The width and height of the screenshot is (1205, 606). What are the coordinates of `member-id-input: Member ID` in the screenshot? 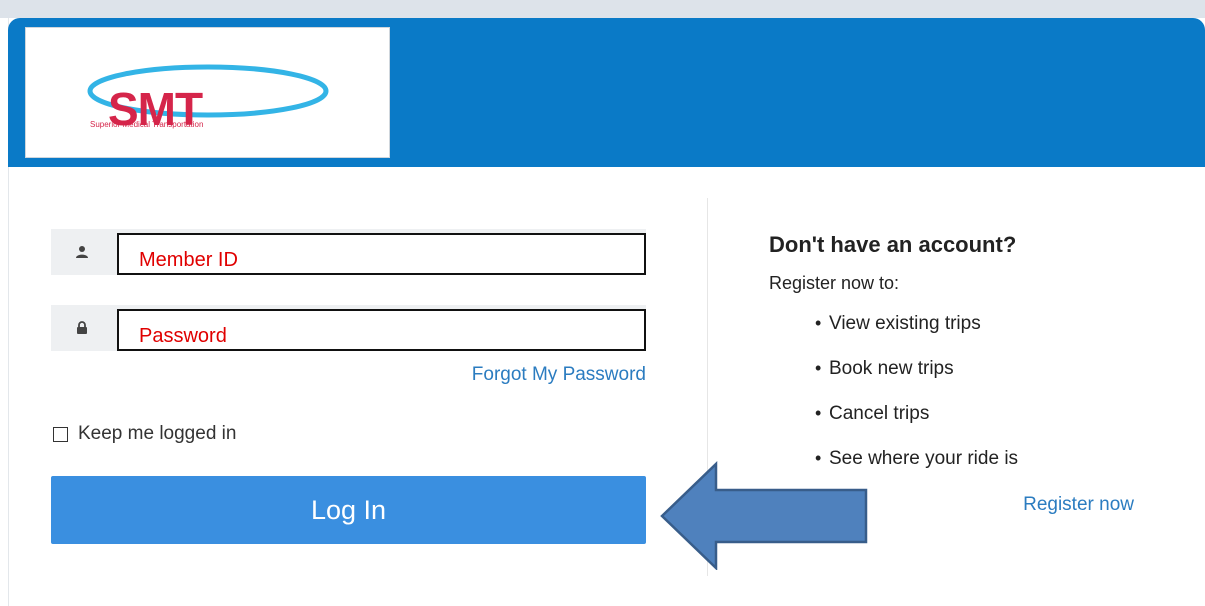 It's located at (381, 254).